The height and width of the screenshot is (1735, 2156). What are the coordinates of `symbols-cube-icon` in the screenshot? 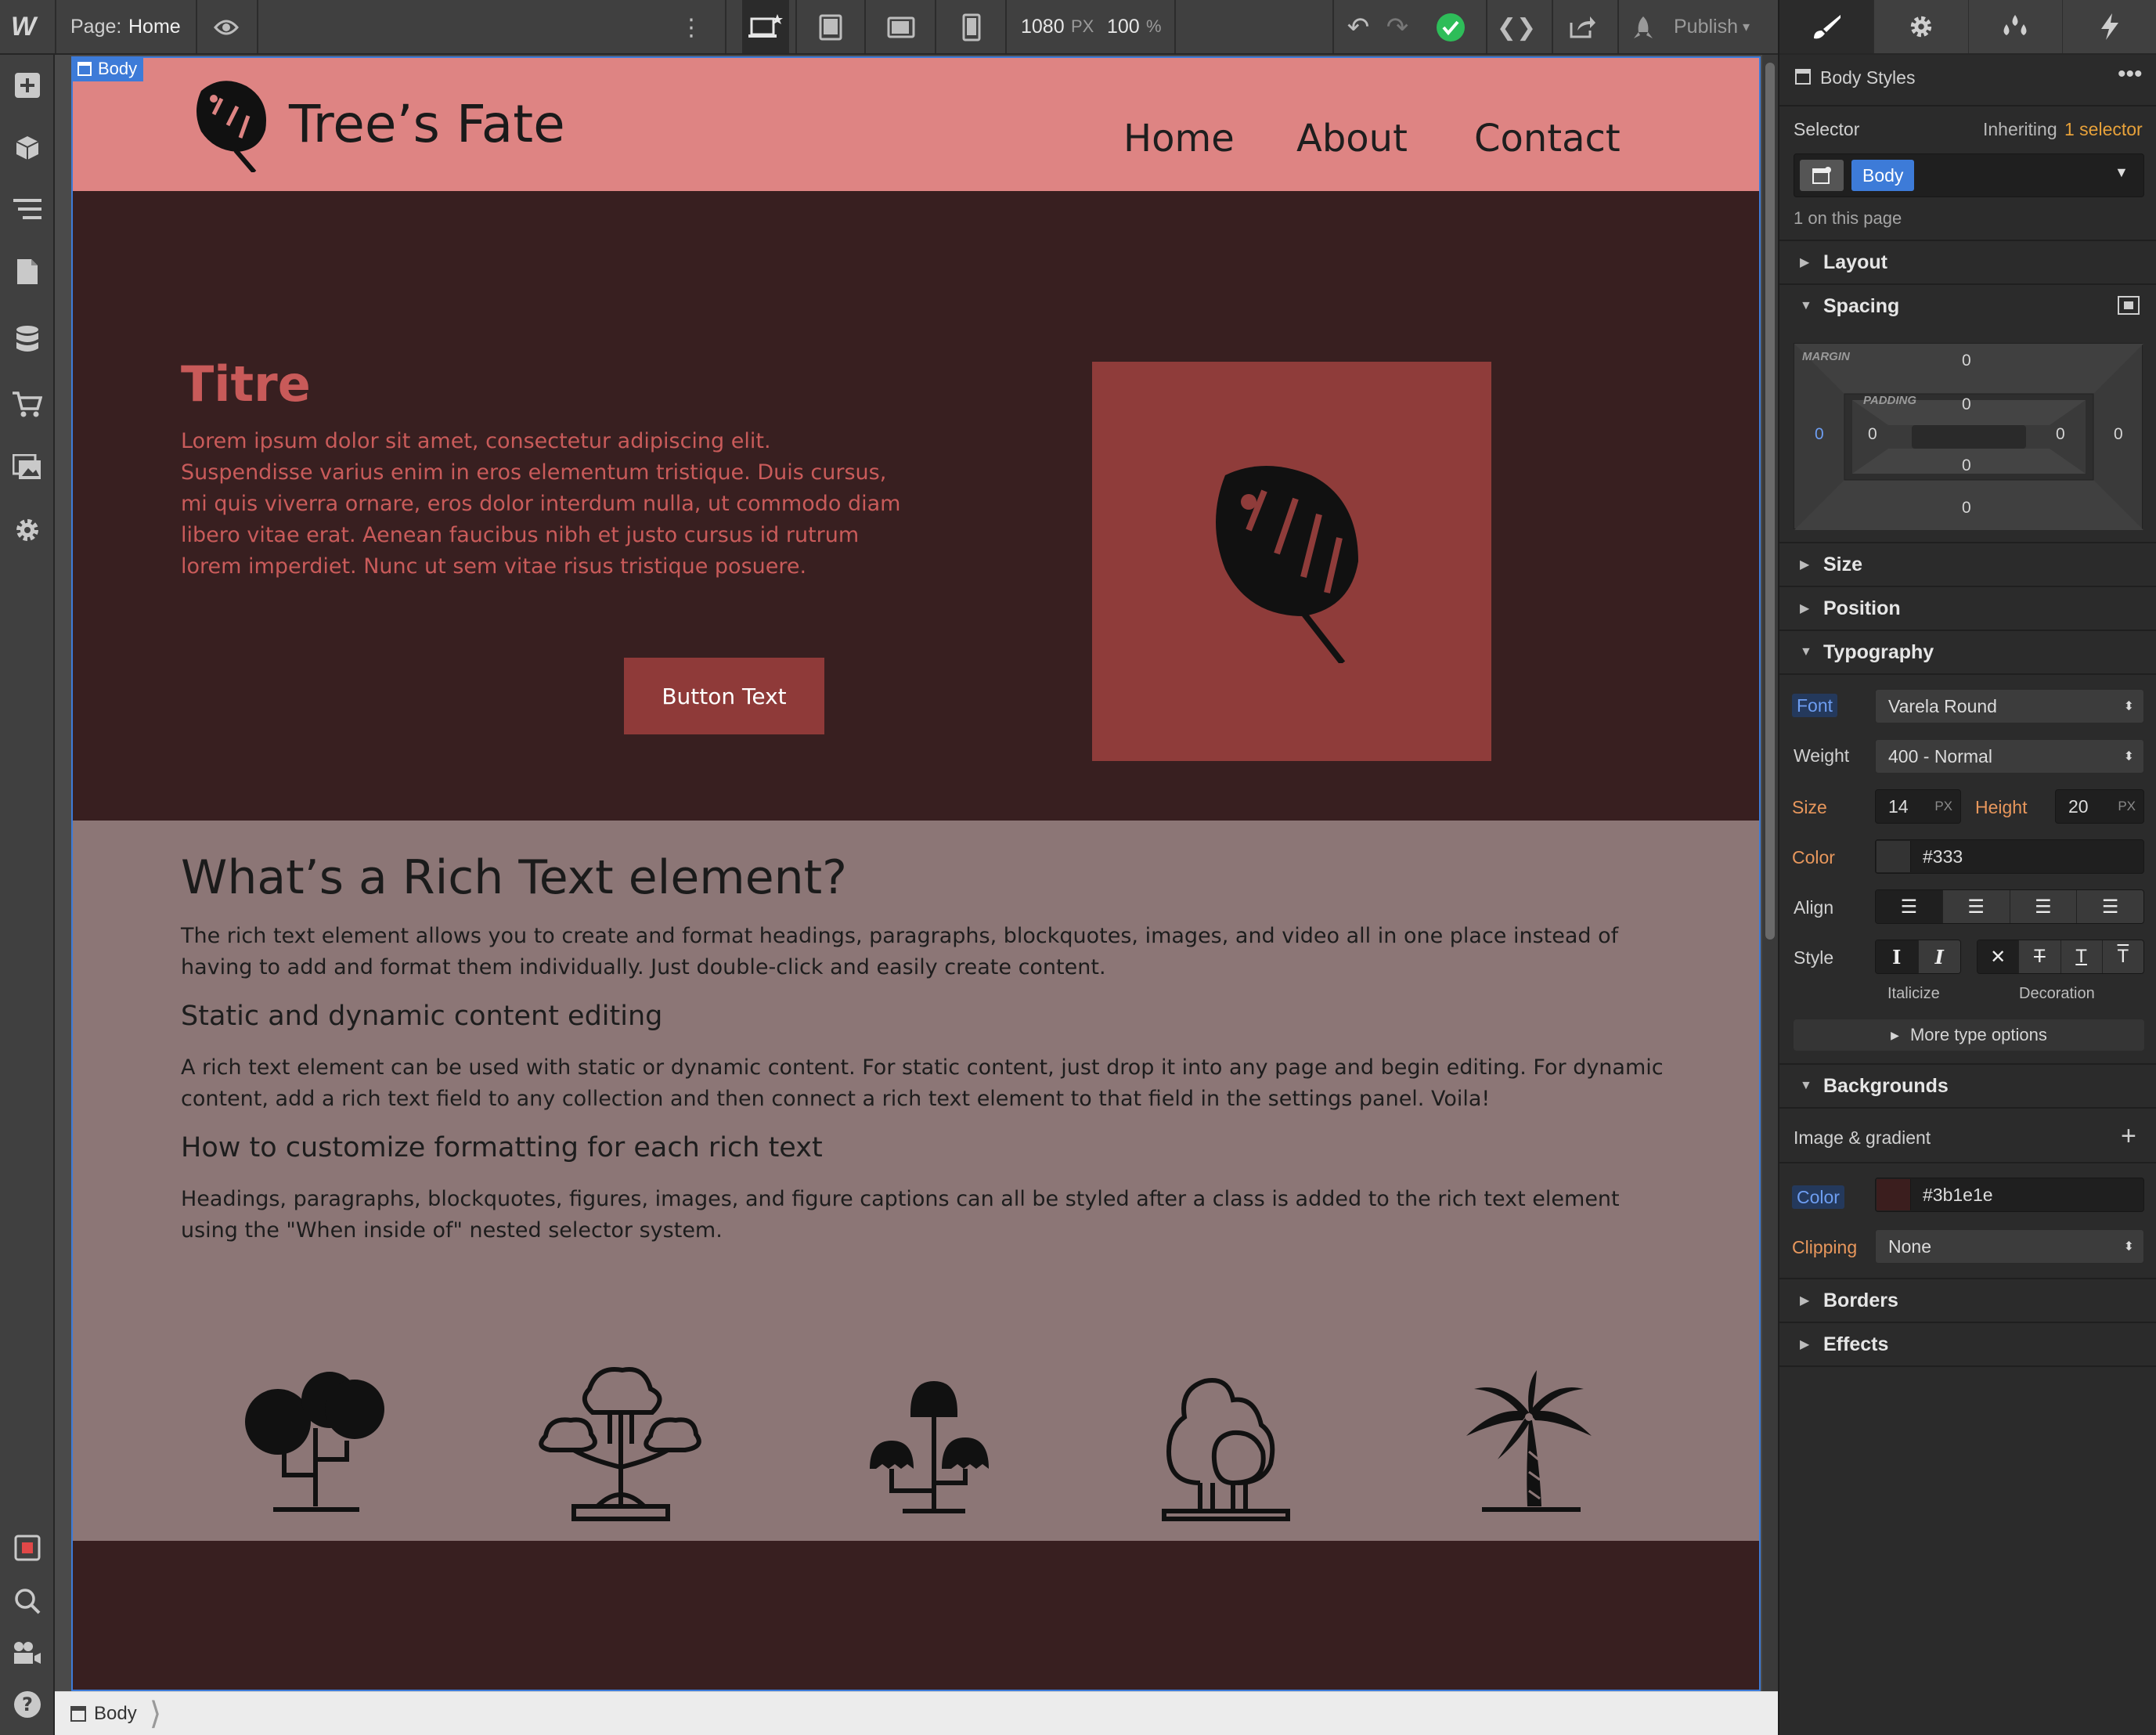 It's located at (27, 148).